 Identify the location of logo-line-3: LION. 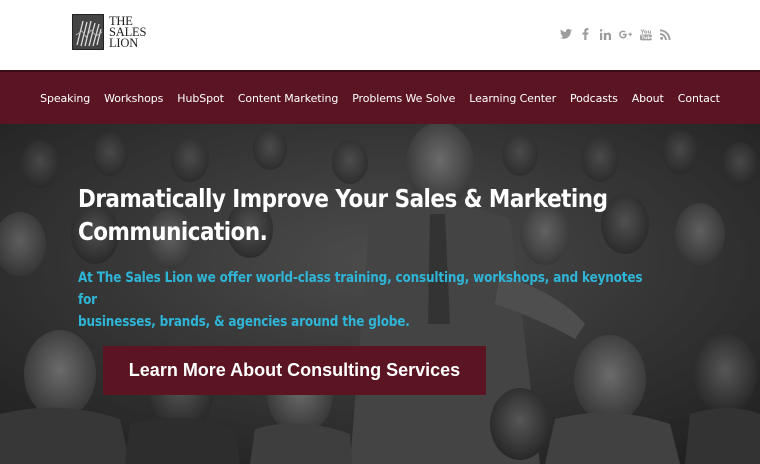
(124, 42).